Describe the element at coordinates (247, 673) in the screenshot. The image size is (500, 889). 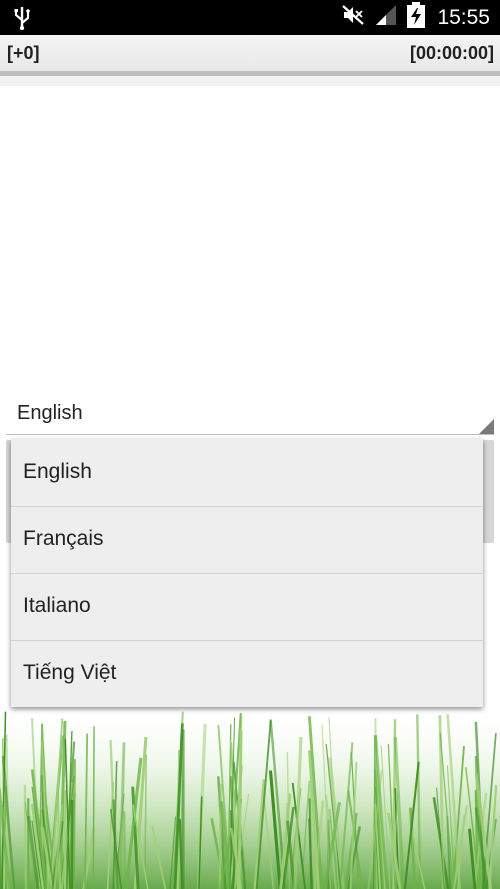
I see `language-option-tieng-viet: Tiếng Việt` at that location.